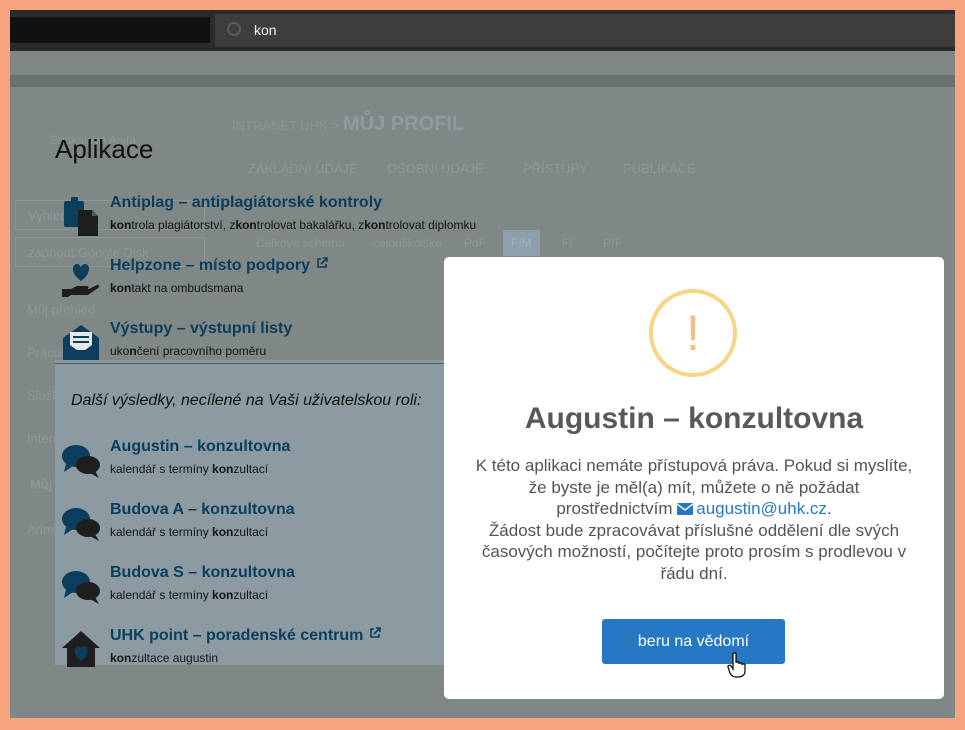  What do you see at coordinates (120, 351) in the screenshot?
I see `desc-text: uko` at bounding box center [120, 351].